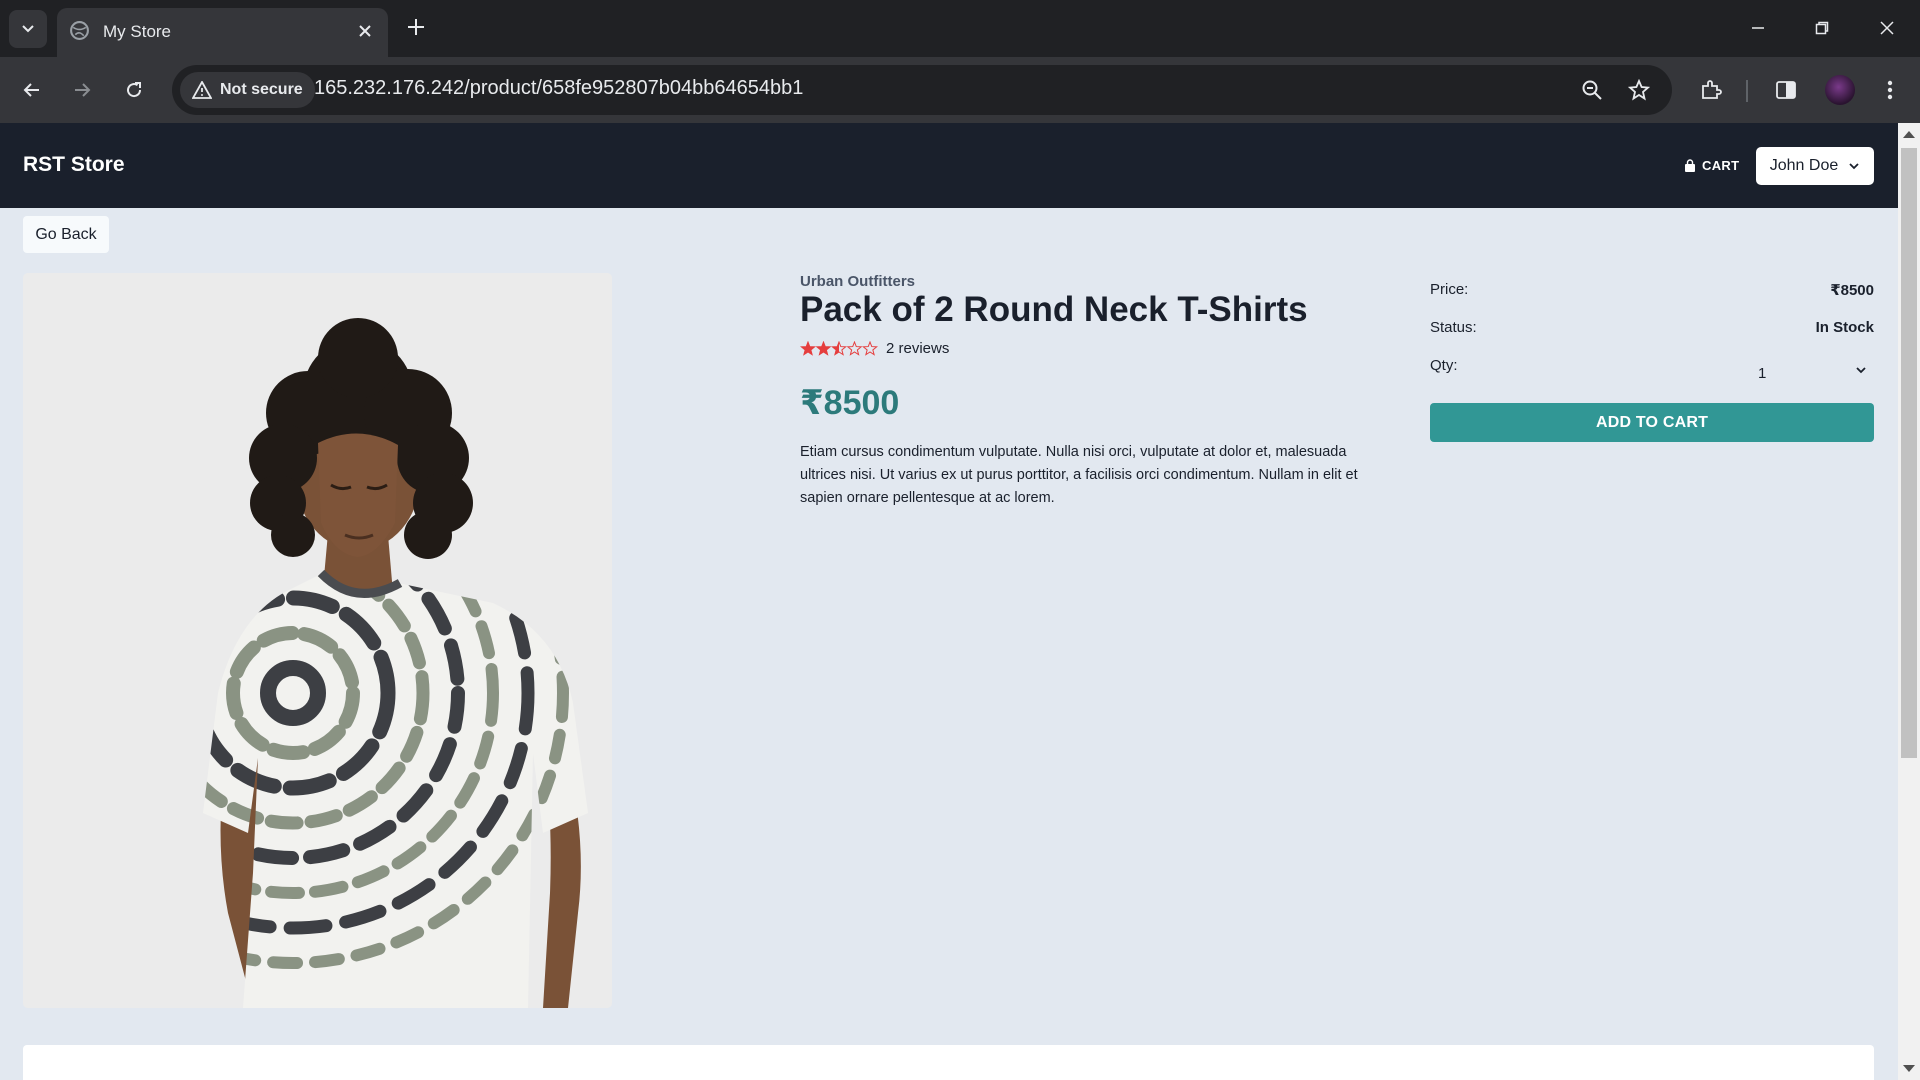 The image size is (1920, 1080). I want to click on restore-icon, so click(1822, 28).